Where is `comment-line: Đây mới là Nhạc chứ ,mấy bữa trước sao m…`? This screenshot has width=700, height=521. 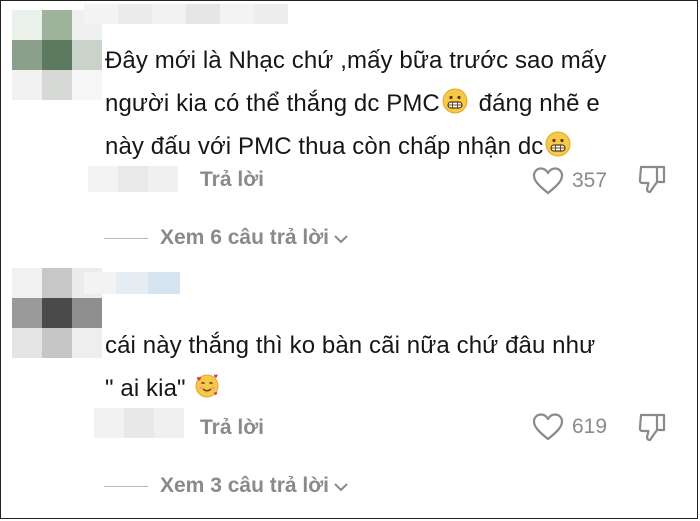 comment-line: Đây mới là Nhạc chứ ,mấy bữa trước sao m… is located at coordinates (356, 60).